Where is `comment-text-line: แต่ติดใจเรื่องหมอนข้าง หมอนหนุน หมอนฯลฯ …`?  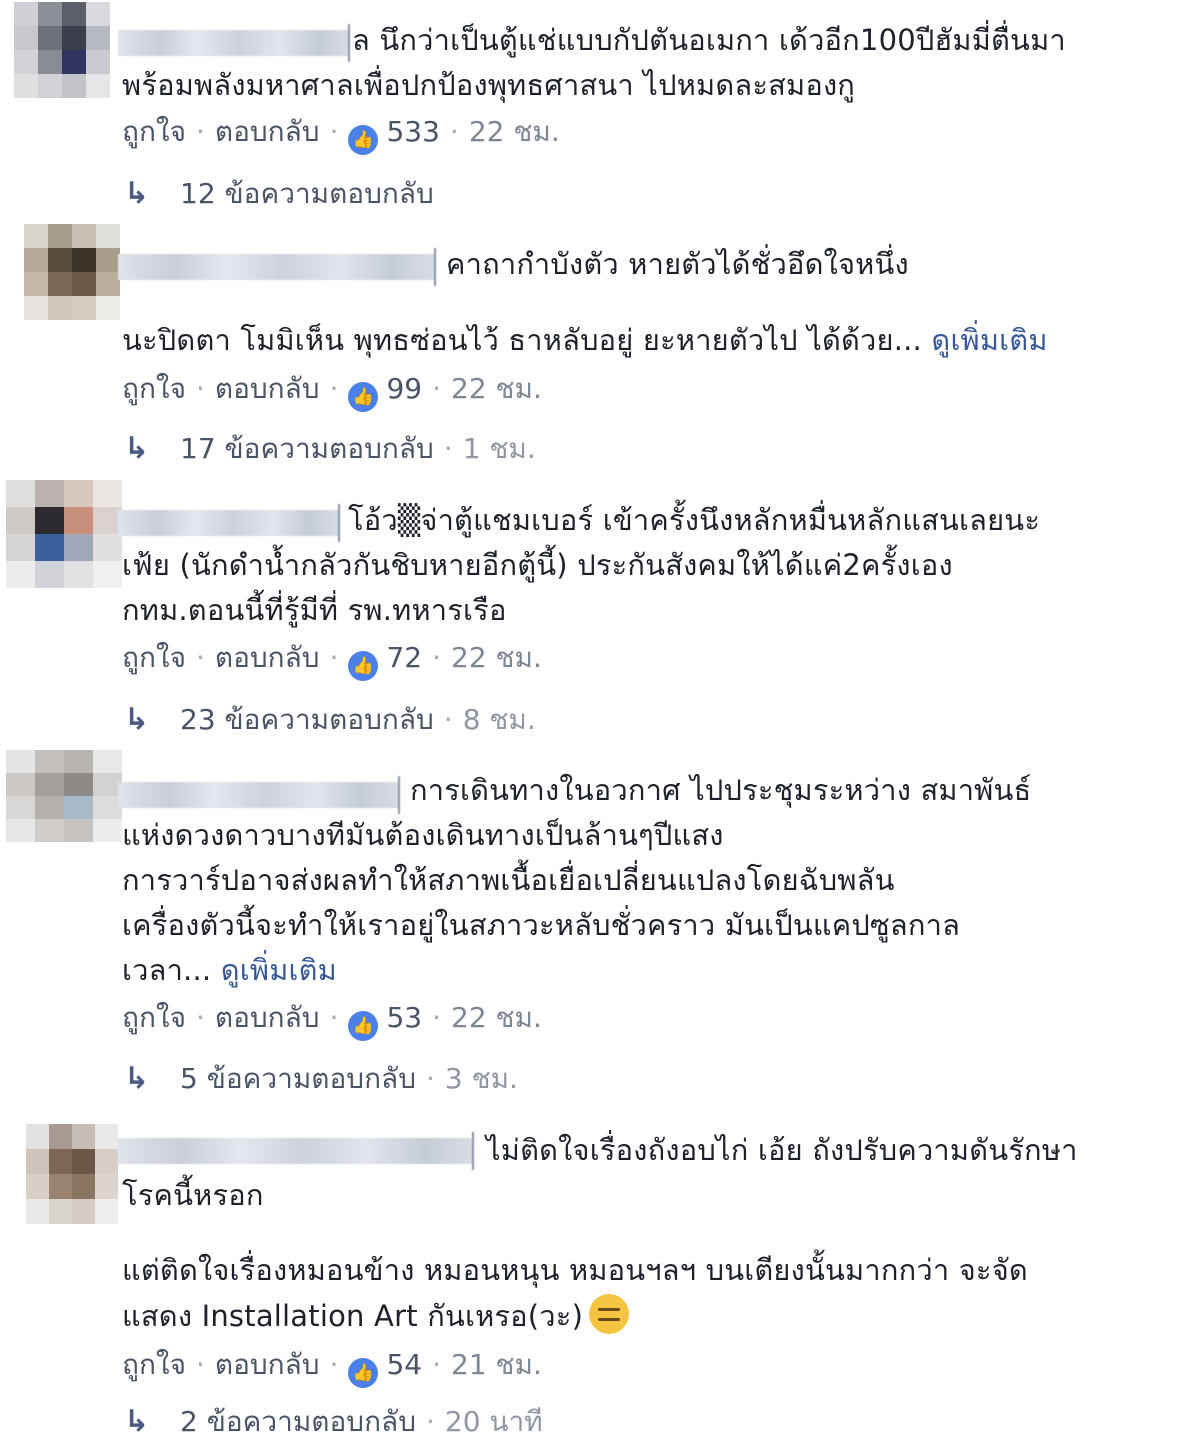
comment-text-line: แต่ติดใจเรื่องหมอนข้าง หมอนหนุน หมอนฯลฯ … is located at coordinates (575, 1270).